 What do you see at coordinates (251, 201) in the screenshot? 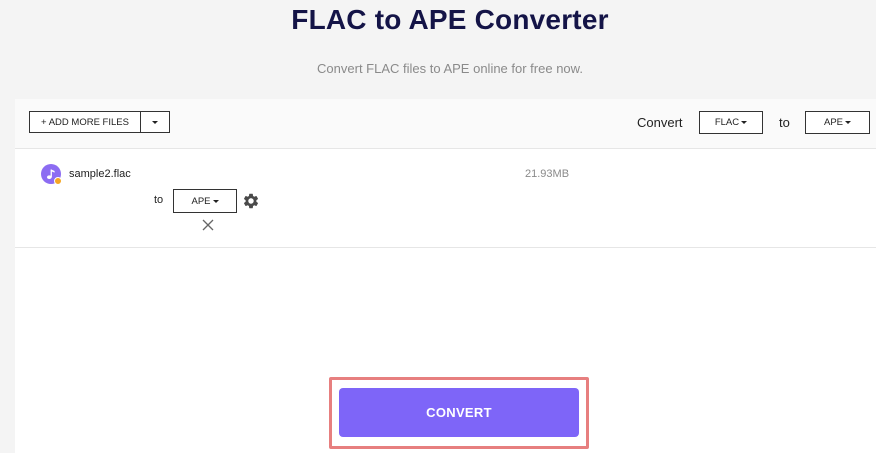
I see `gear-icon` at bounding box center [251, 201].